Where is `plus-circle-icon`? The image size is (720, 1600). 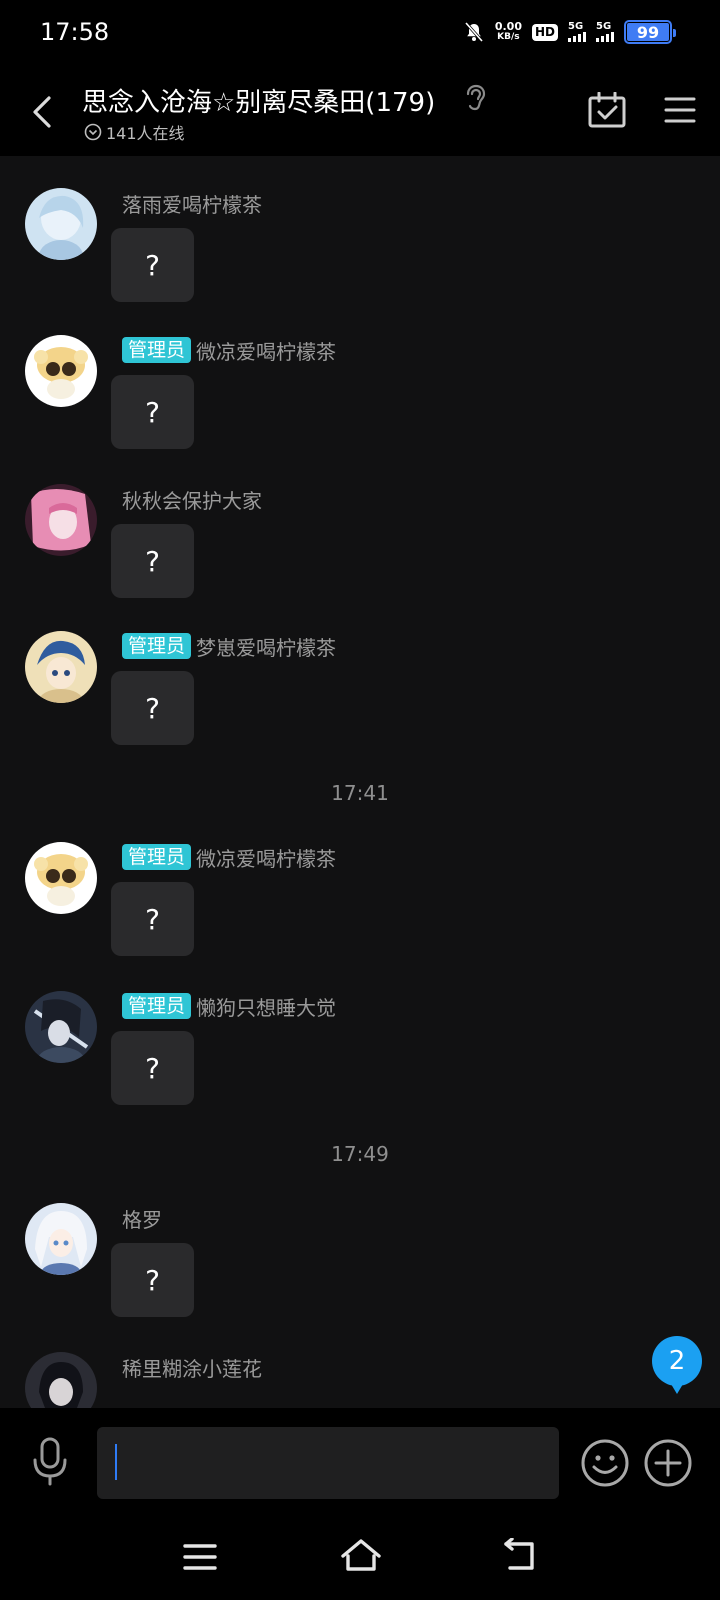 plus-circle-icon is located at coordinates (668, 1463).